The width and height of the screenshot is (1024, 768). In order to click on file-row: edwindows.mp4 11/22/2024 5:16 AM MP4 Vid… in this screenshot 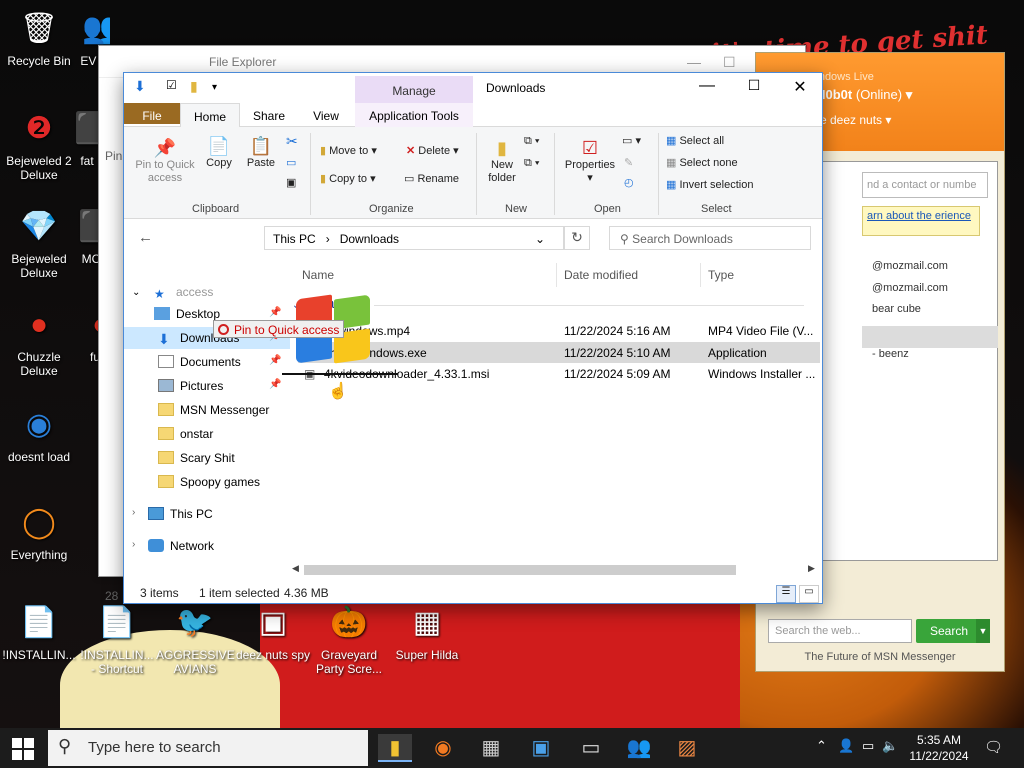, I will do `click(559, 330)`.